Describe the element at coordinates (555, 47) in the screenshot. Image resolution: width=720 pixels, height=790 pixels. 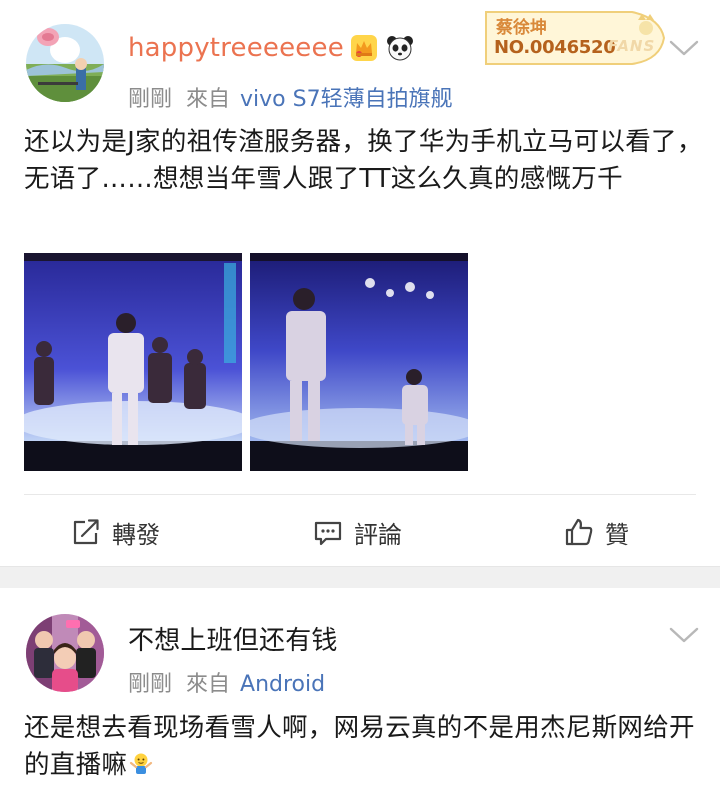
I see `fans-badge-number: NO.0046520` at that location.